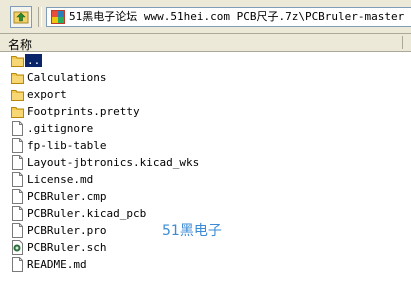 The height and width of the screenshot is (290, 411). I want to click on file-row: README.md, so click(205, 264).